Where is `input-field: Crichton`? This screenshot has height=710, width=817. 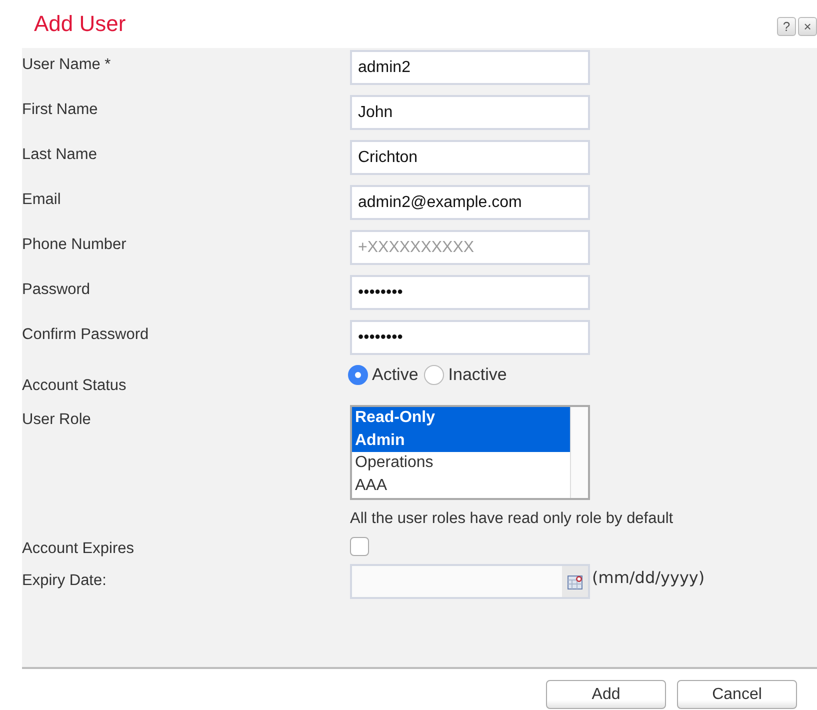 input-field: Crichton is located at coordinates (470, 157).